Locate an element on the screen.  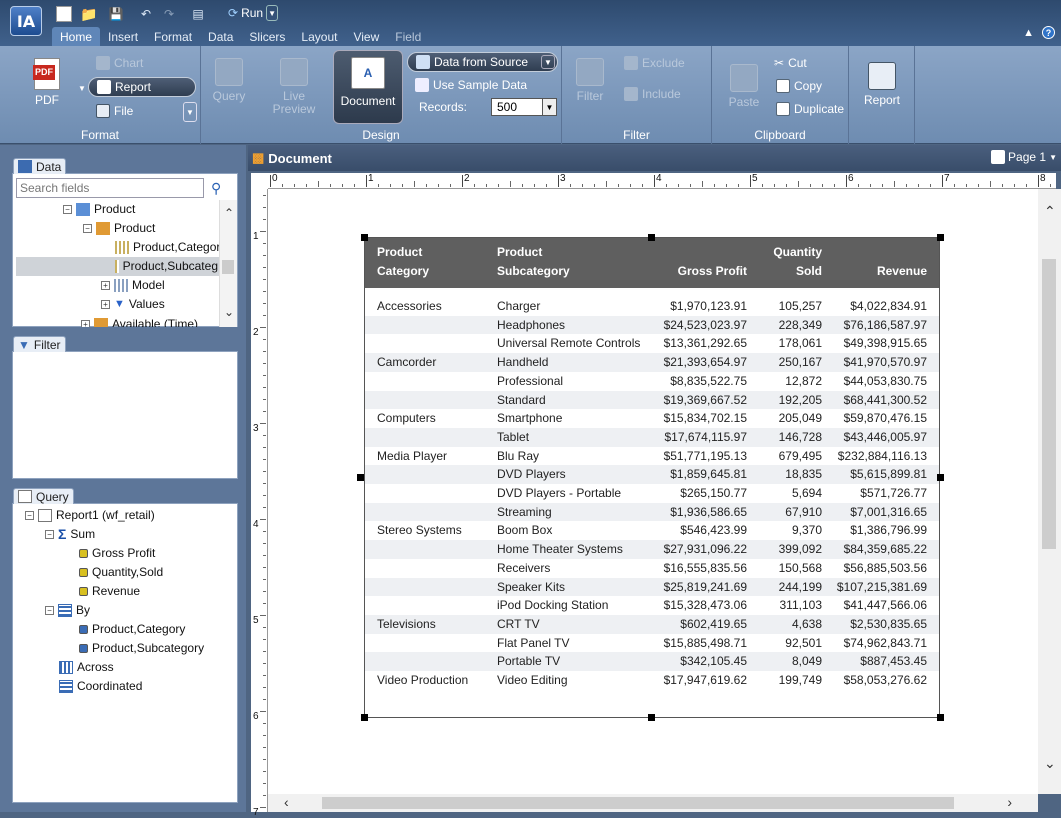
tab-field: Field is located at coordinates (408, 37).